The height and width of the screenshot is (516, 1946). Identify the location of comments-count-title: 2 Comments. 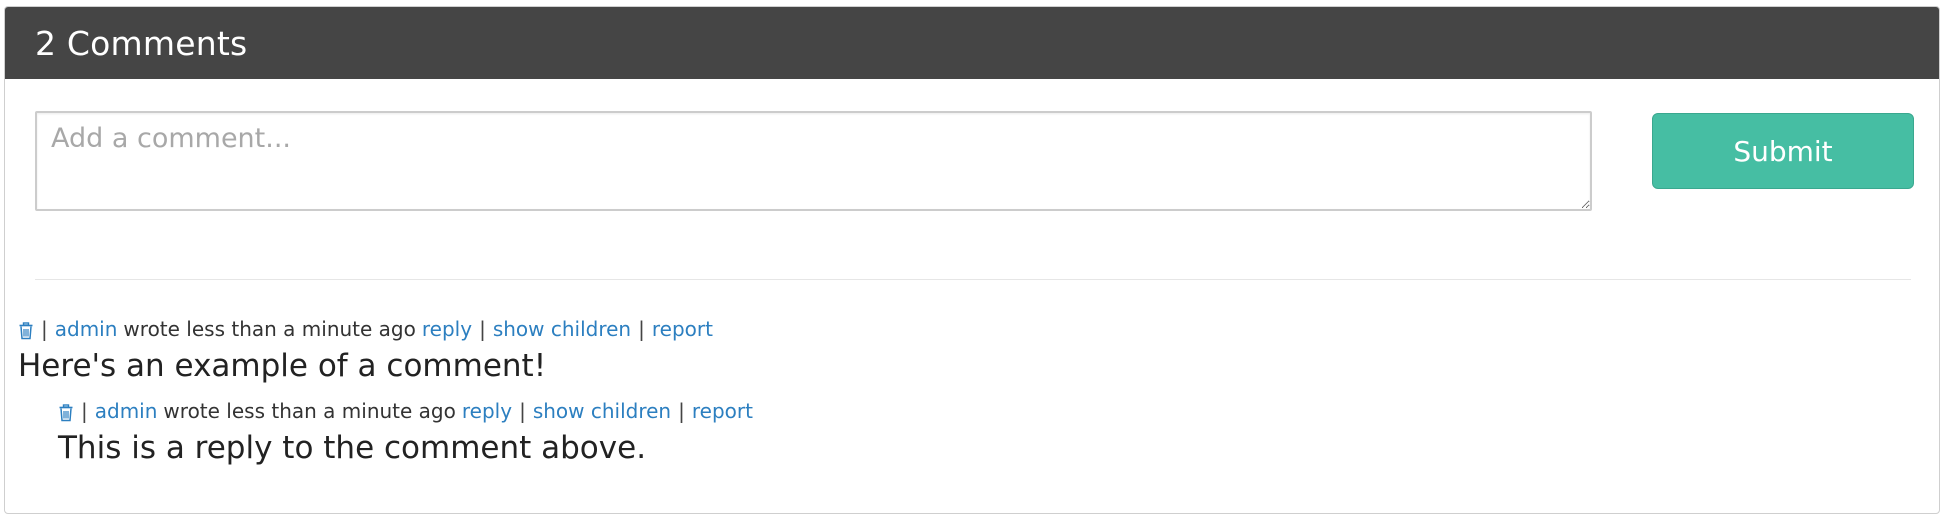
(141, 43).